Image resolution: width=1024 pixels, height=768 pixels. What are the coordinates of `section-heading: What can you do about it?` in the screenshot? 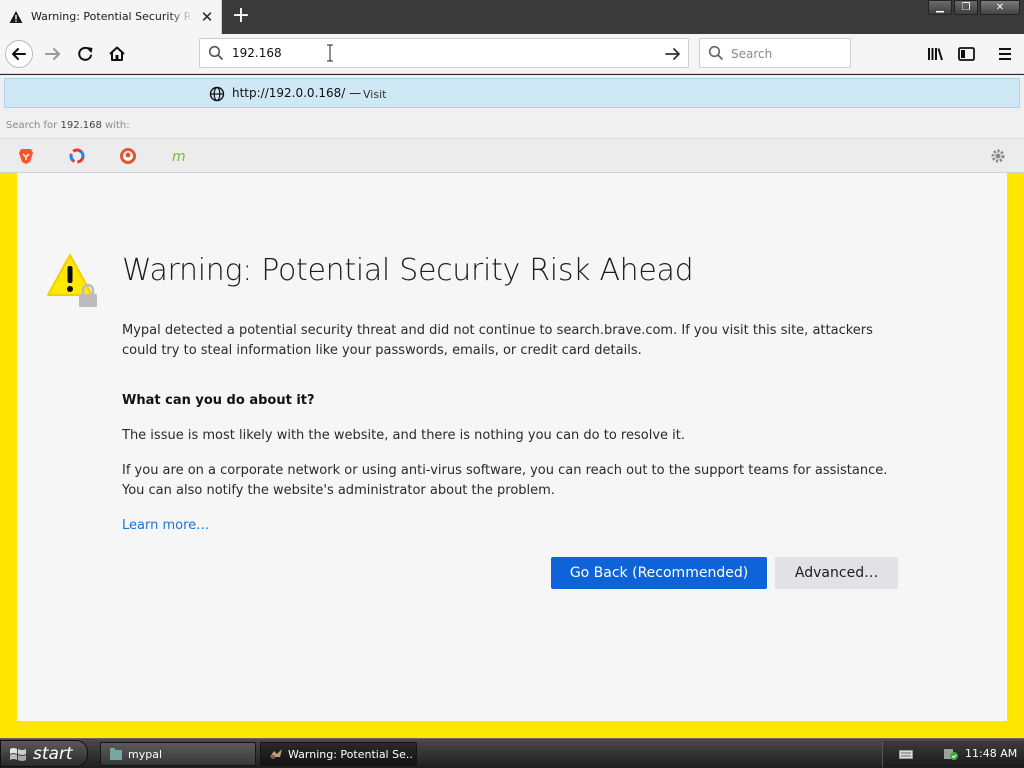 It's located at (218, 400).